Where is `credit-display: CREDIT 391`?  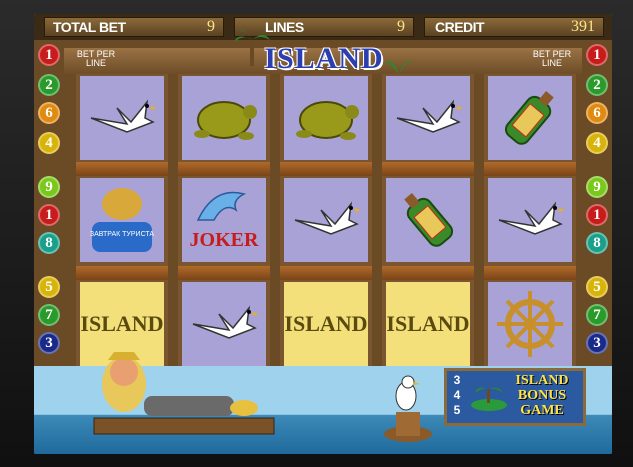
credit-display: CREDIT 391 is located at coordinates (514, 27).